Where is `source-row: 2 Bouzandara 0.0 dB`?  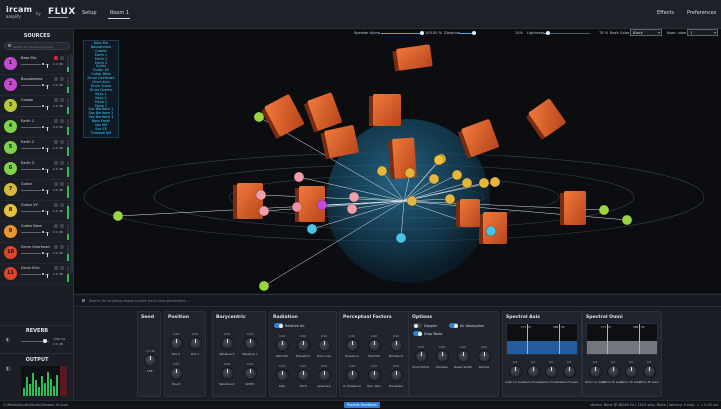 source-row: 2 Bouzandara 0.0 dB is located at coordinates (37, 85).